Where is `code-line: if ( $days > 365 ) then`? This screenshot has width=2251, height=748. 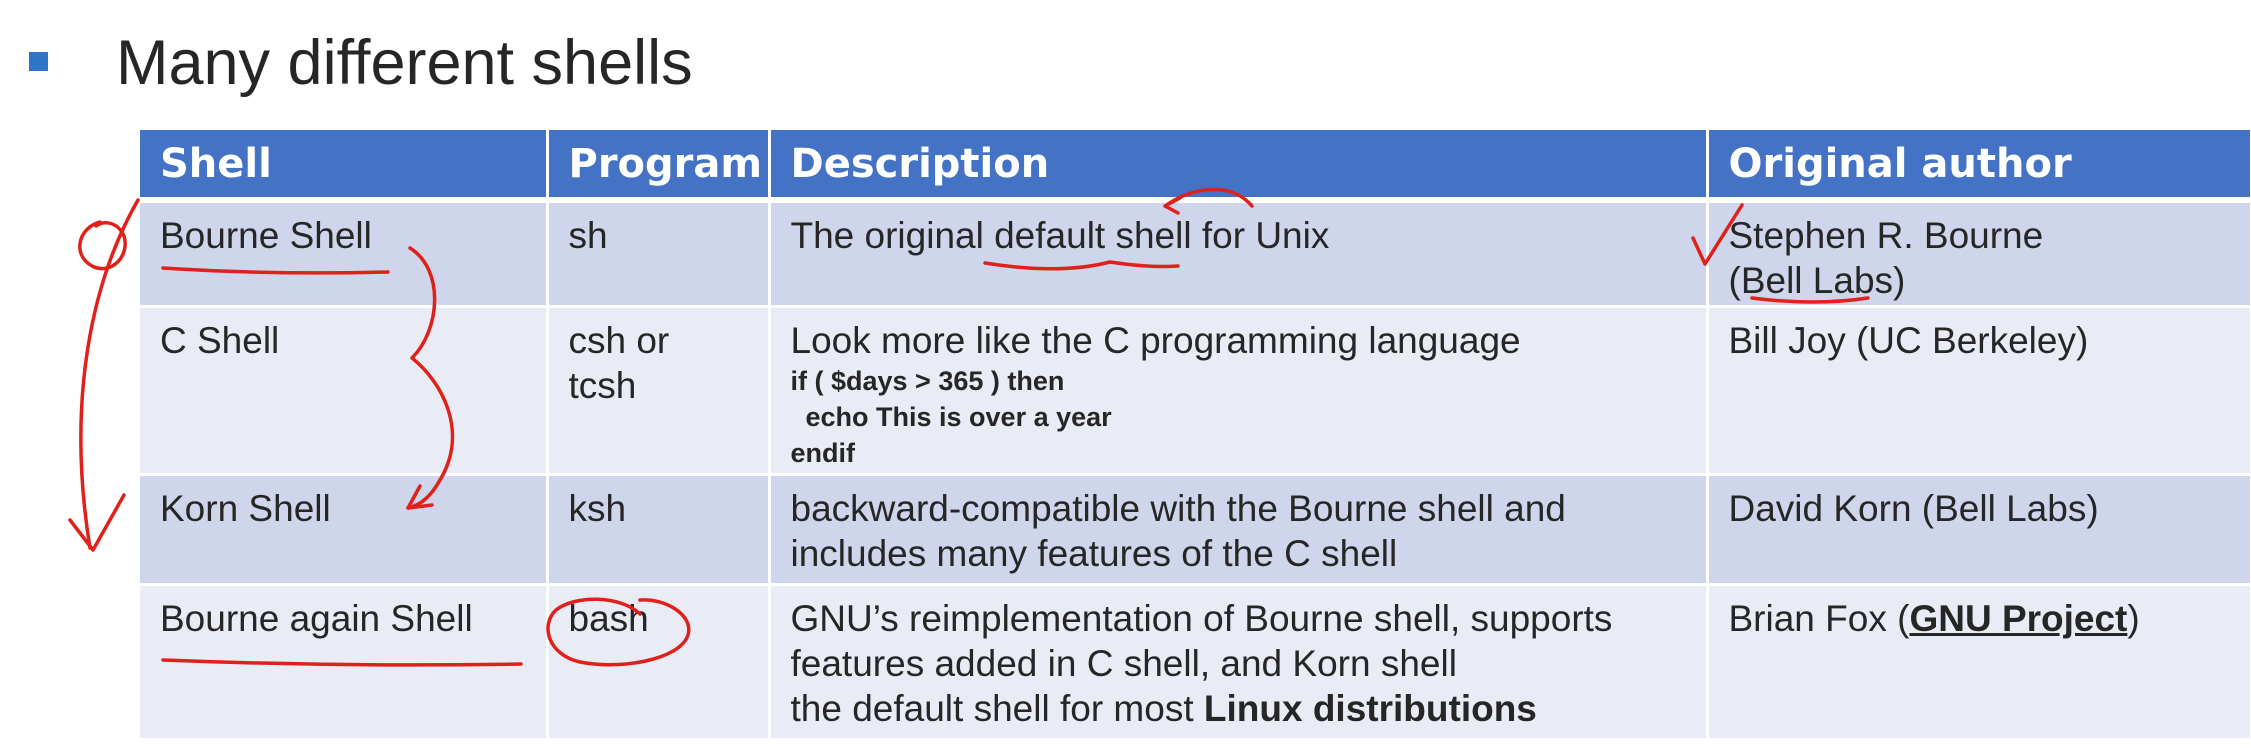
code-line: if ( $days > 365 ) then is located at coordinates (927, 380).